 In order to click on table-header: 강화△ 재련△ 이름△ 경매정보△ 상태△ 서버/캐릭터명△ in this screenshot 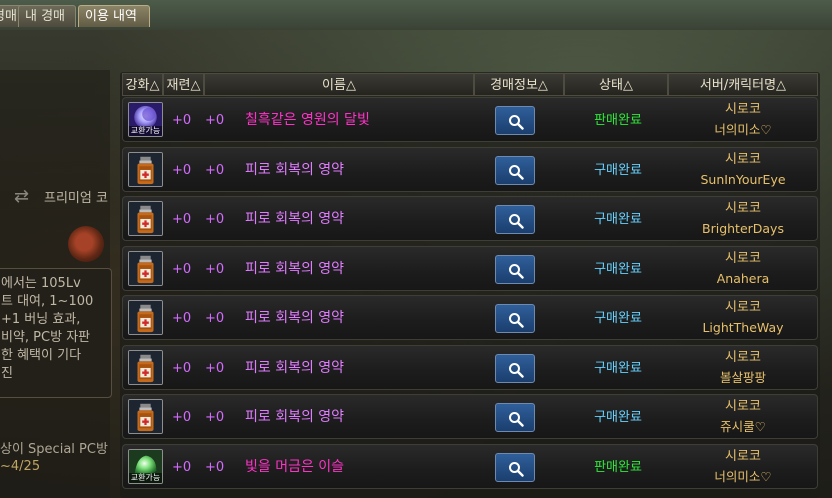, I will do `click(470, 84)`.